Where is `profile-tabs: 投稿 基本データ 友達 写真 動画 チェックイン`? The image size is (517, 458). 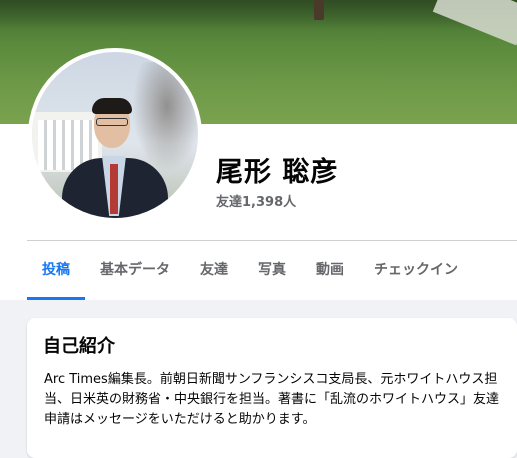
profile-tabs: 投稿 基本データ 友達 写真 動画 チェックイン is located at coordinates (250, 271).